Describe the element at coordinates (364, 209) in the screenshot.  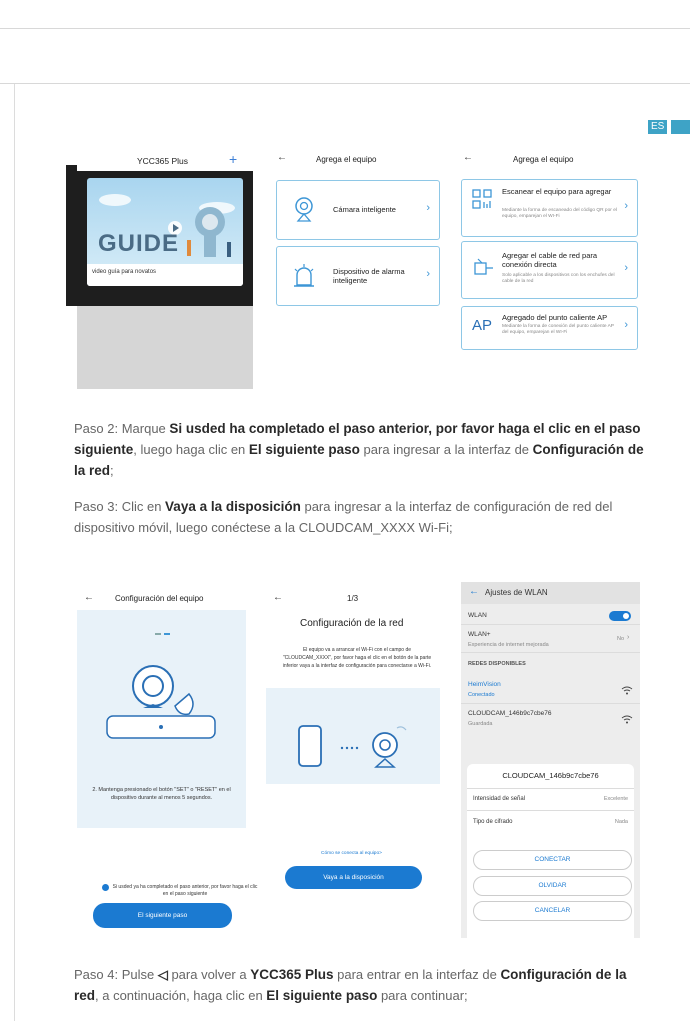
I see `smart-camera-label: Cámara inteligente` at that location.